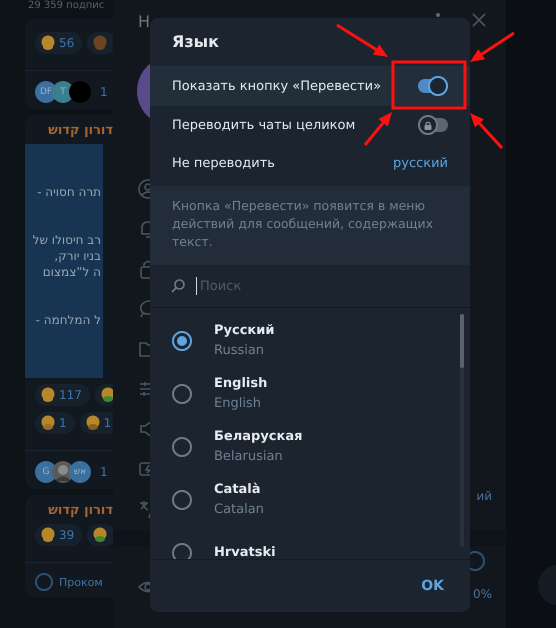 The image size is (556, 628). I want to click on message-text: תרה חסויה -, so click(68, 192).